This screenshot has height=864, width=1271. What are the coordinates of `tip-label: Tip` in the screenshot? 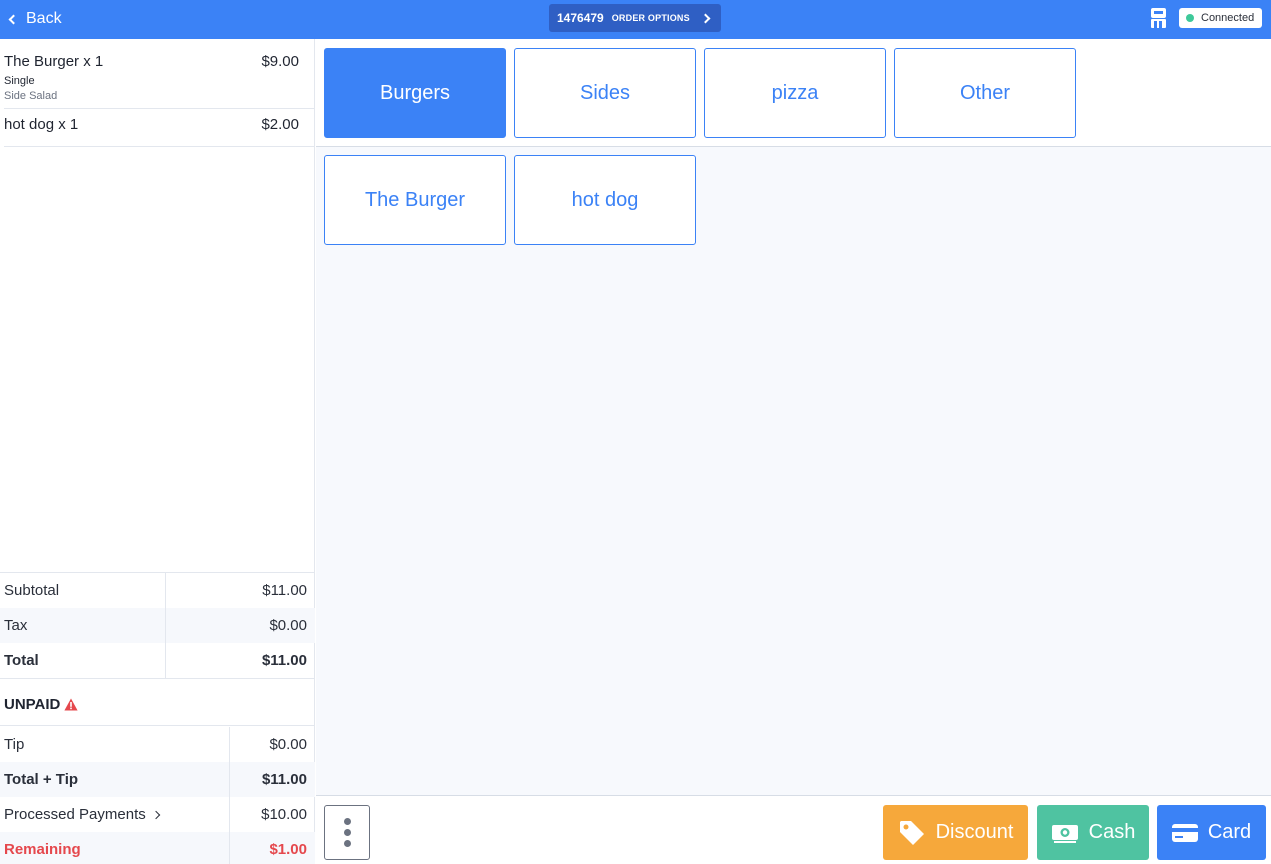 It's located at (14, 744).